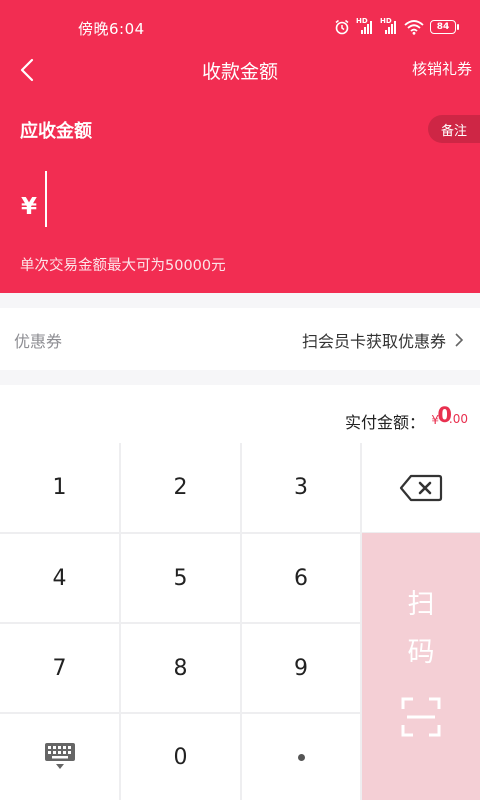 This screenshot has width=480, height=800. What do you see at coordinates (29, 207) in the screenshot?
I see `amount-currency-symbol: ¥` at bounding box center [29, 207].